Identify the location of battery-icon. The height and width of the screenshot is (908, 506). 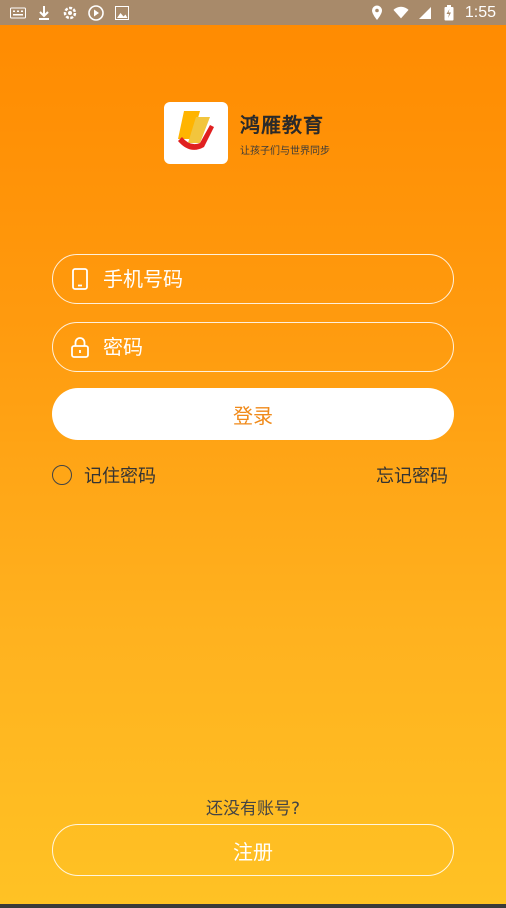
(449, 12).